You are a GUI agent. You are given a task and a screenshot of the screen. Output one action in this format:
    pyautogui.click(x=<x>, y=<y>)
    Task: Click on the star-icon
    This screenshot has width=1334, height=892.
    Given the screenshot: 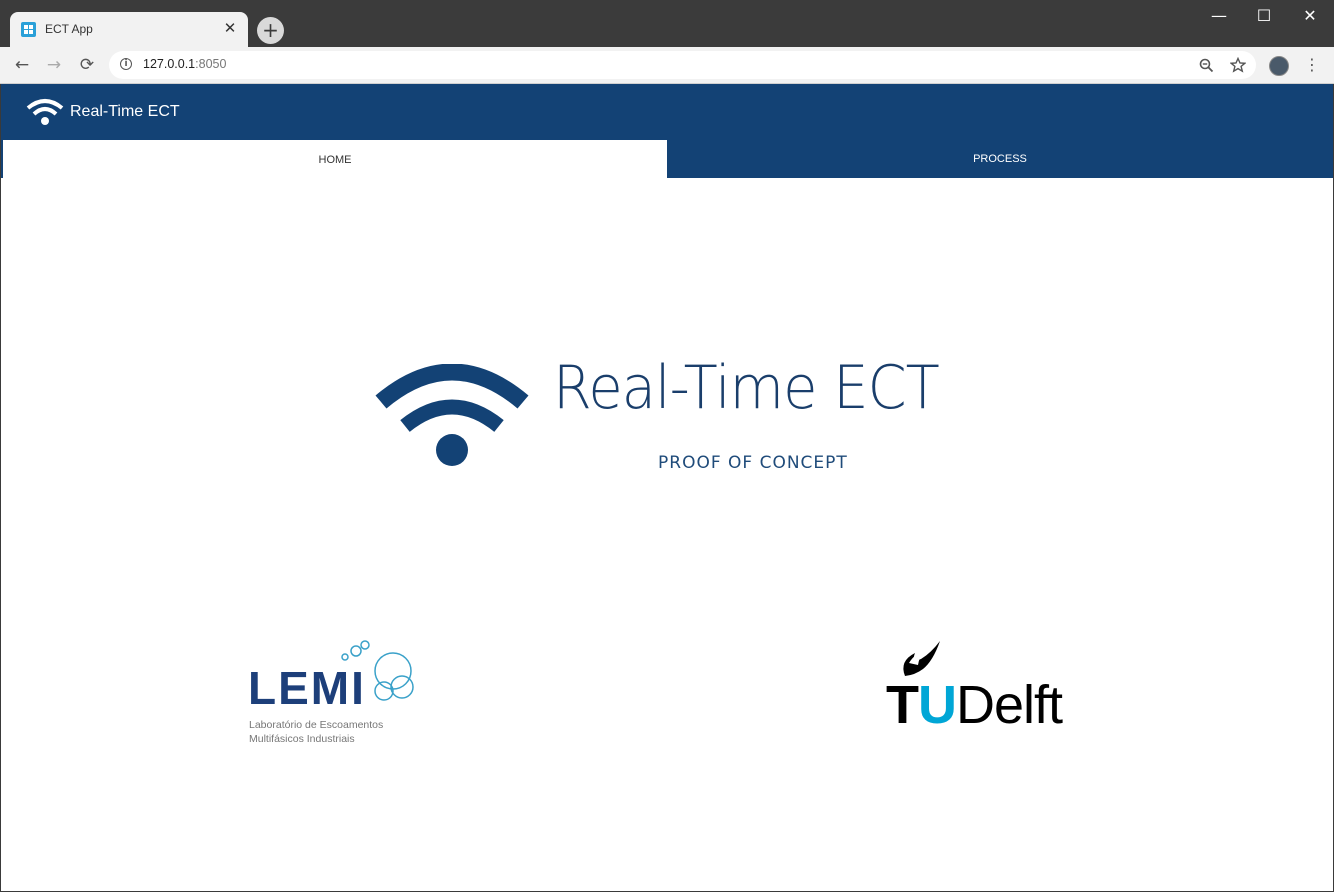 What is the action you would take?
    pyautogui.click(x=1238, y=65)
    